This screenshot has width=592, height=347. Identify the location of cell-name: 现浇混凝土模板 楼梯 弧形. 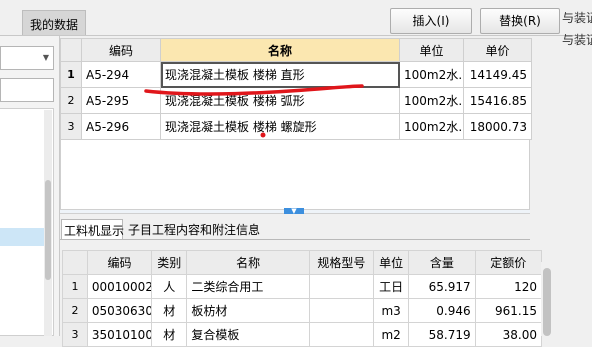
(280, 100).